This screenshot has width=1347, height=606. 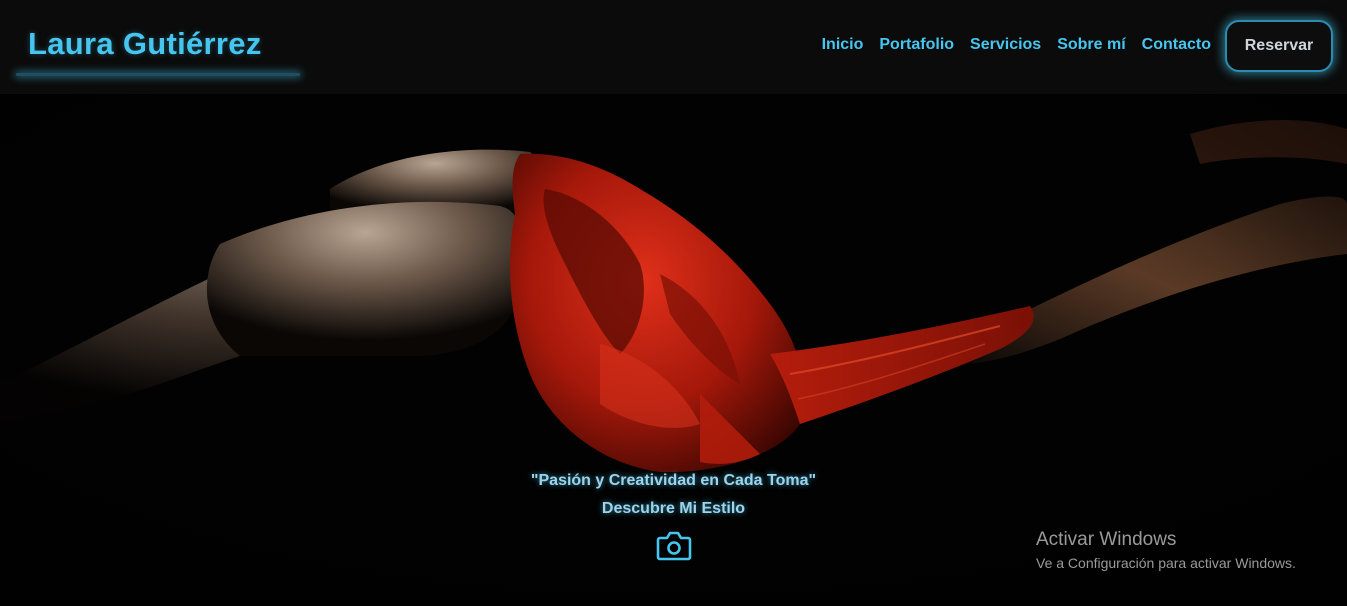 I want to click on brand-underline, so click(x=158, y=74).